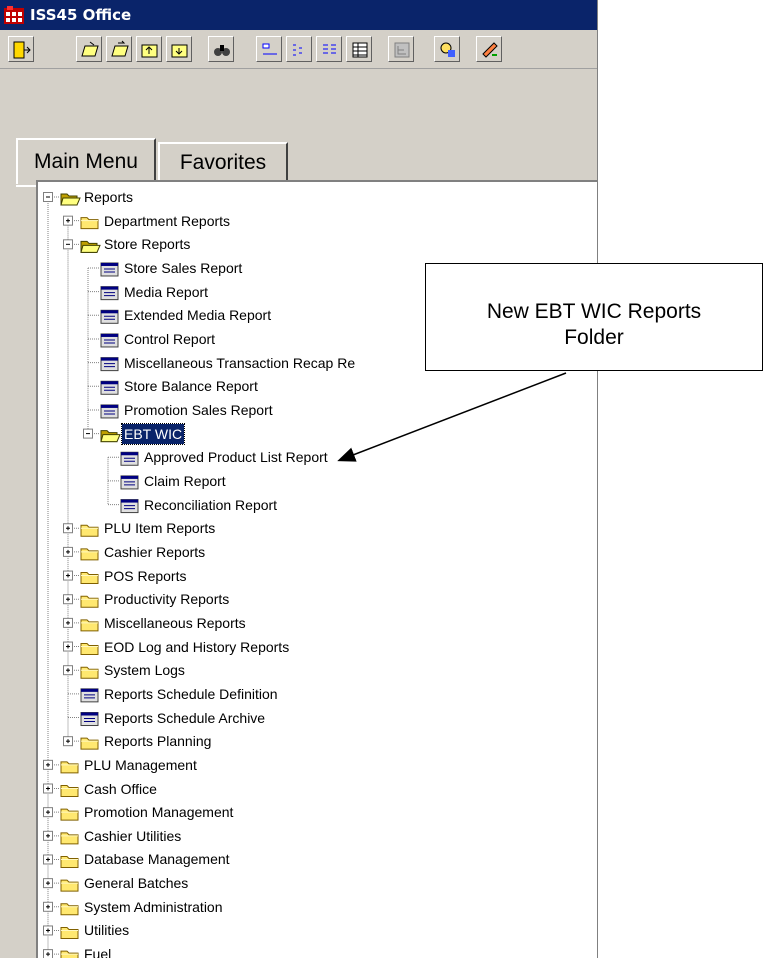  I want to click on tree-item-label: Approved Product List Report, so click(236, 457).